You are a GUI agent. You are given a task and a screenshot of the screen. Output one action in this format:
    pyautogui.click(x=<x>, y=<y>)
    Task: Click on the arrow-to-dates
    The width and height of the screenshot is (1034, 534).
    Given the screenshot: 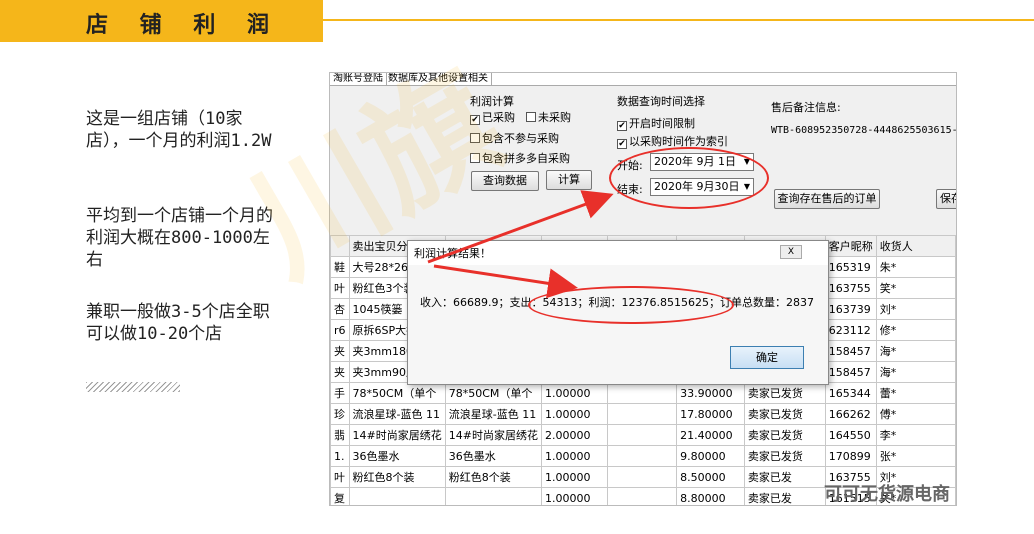 What is the action you would take?
    pyautogui.click(x=520, y=227)
    